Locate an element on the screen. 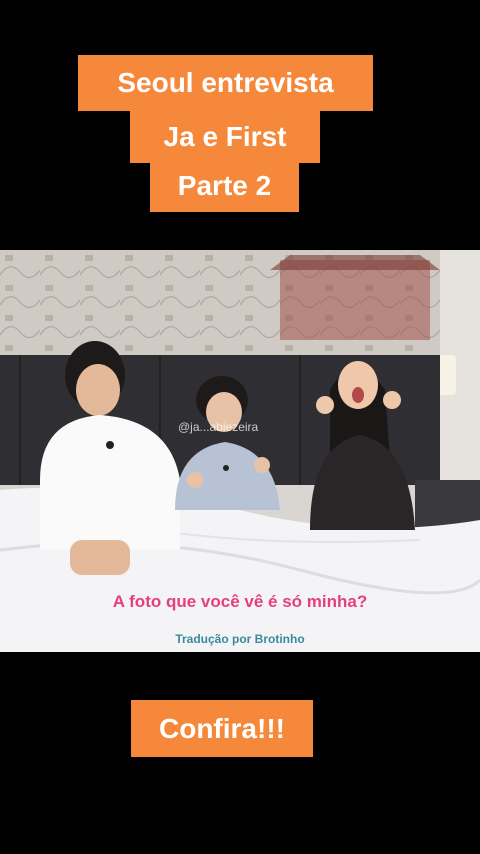 The height and width of the screenshot is (854, 480). video-watermark: @ja...abiezeira is located at coordinates (218, 427).